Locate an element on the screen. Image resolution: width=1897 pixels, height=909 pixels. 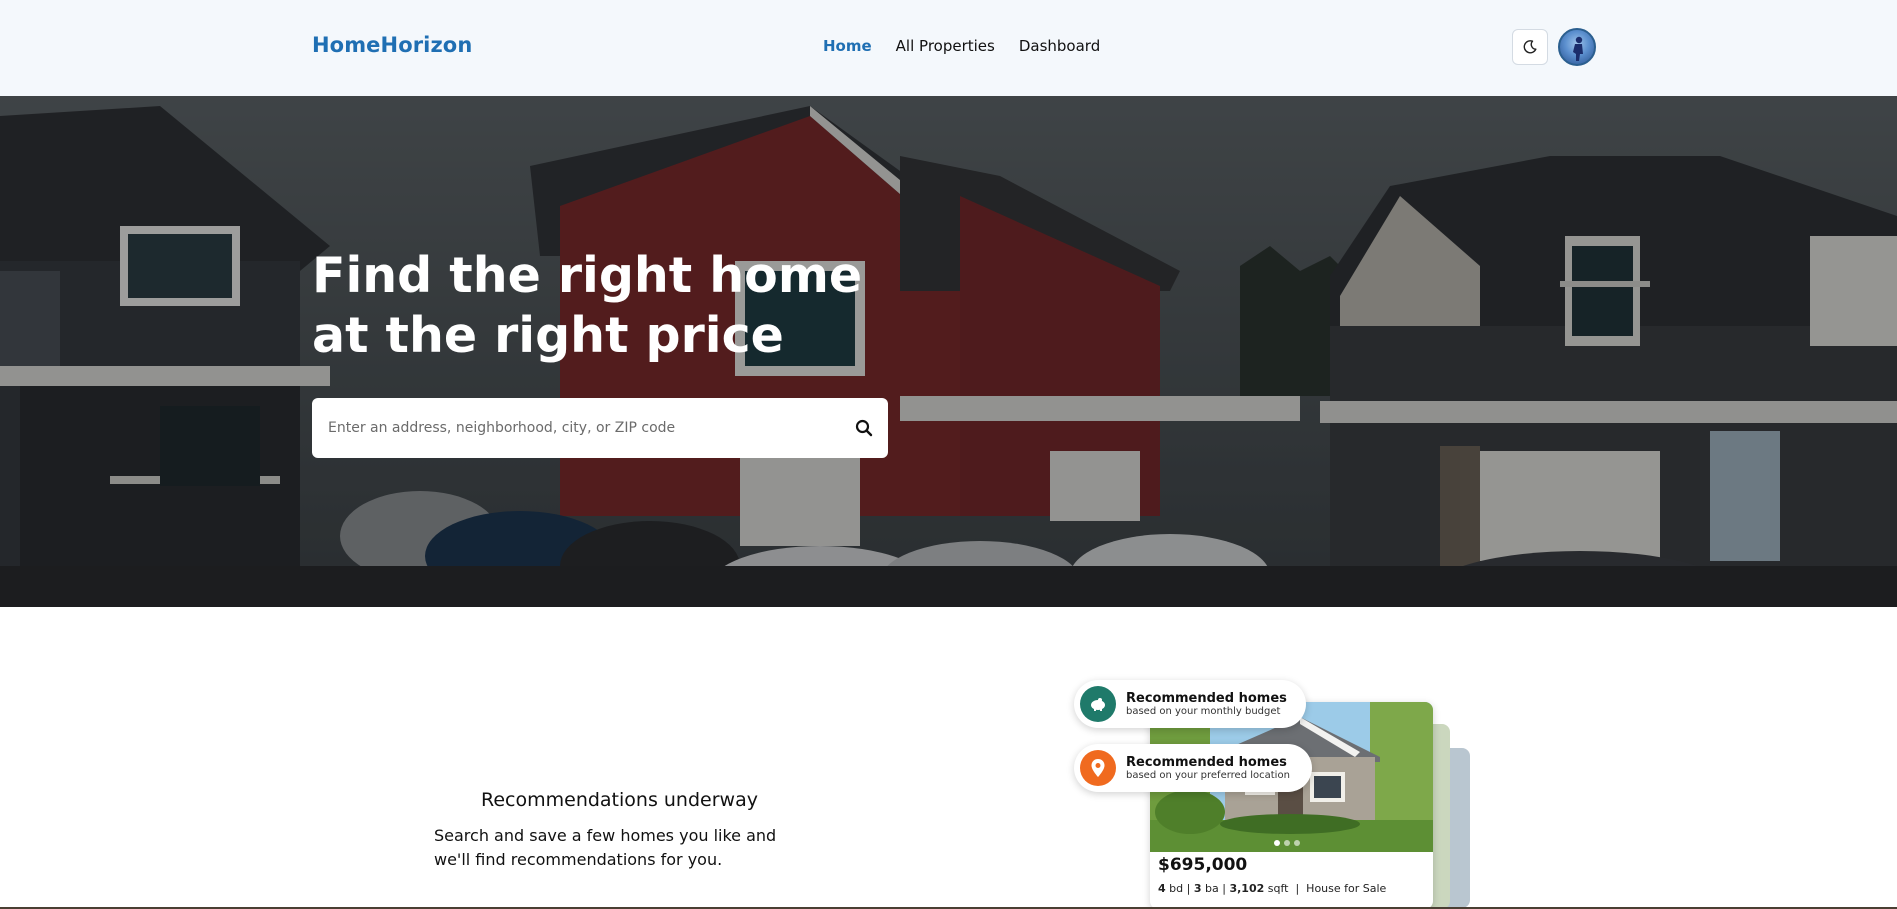
pill-budget-title: Recommended homes is located at coordinates (1206, 698).